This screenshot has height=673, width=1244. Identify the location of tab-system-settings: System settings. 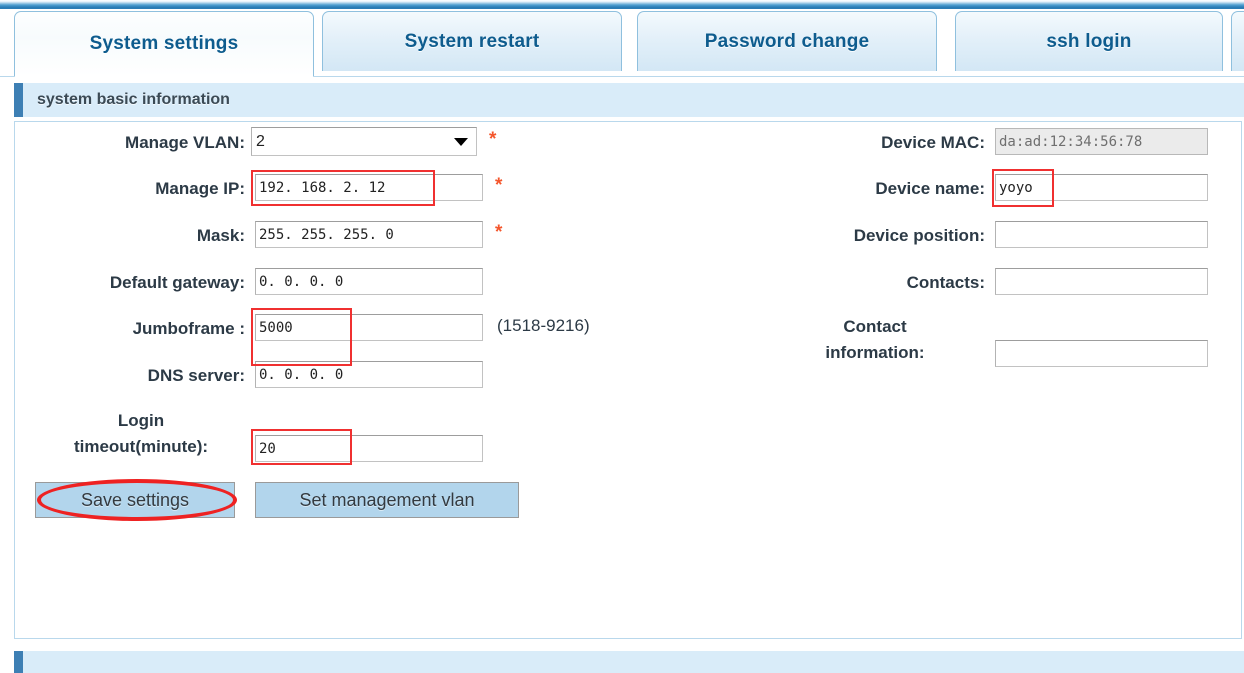
(164, 44).